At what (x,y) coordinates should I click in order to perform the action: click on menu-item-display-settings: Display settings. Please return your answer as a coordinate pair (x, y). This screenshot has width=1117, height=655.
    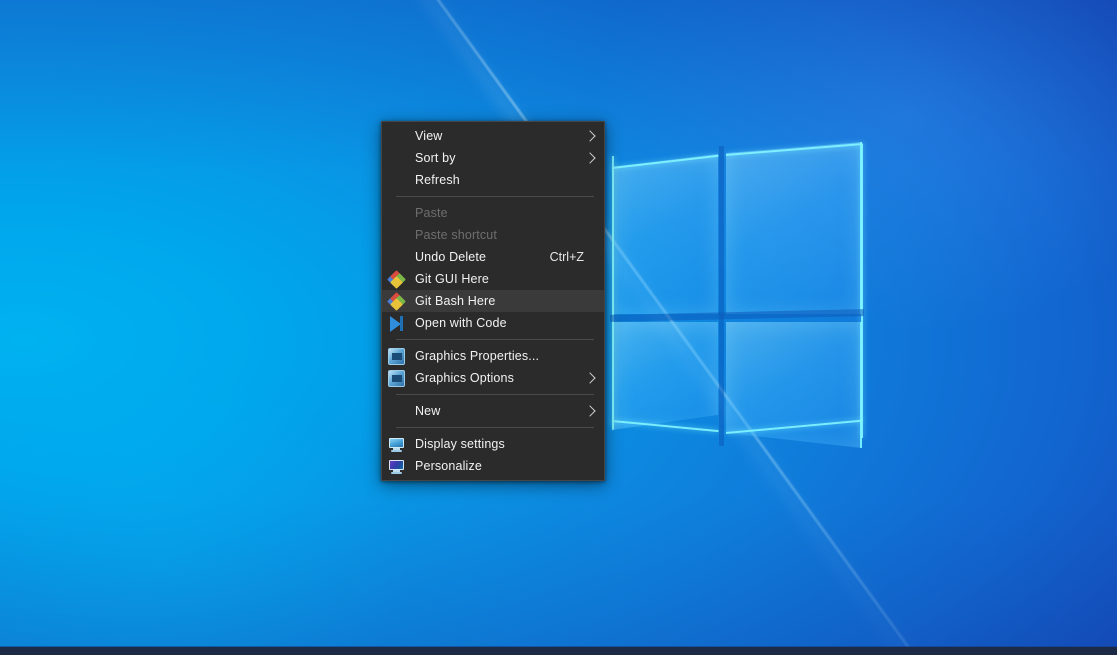
    Looking at the image, I should click on (493, 444).